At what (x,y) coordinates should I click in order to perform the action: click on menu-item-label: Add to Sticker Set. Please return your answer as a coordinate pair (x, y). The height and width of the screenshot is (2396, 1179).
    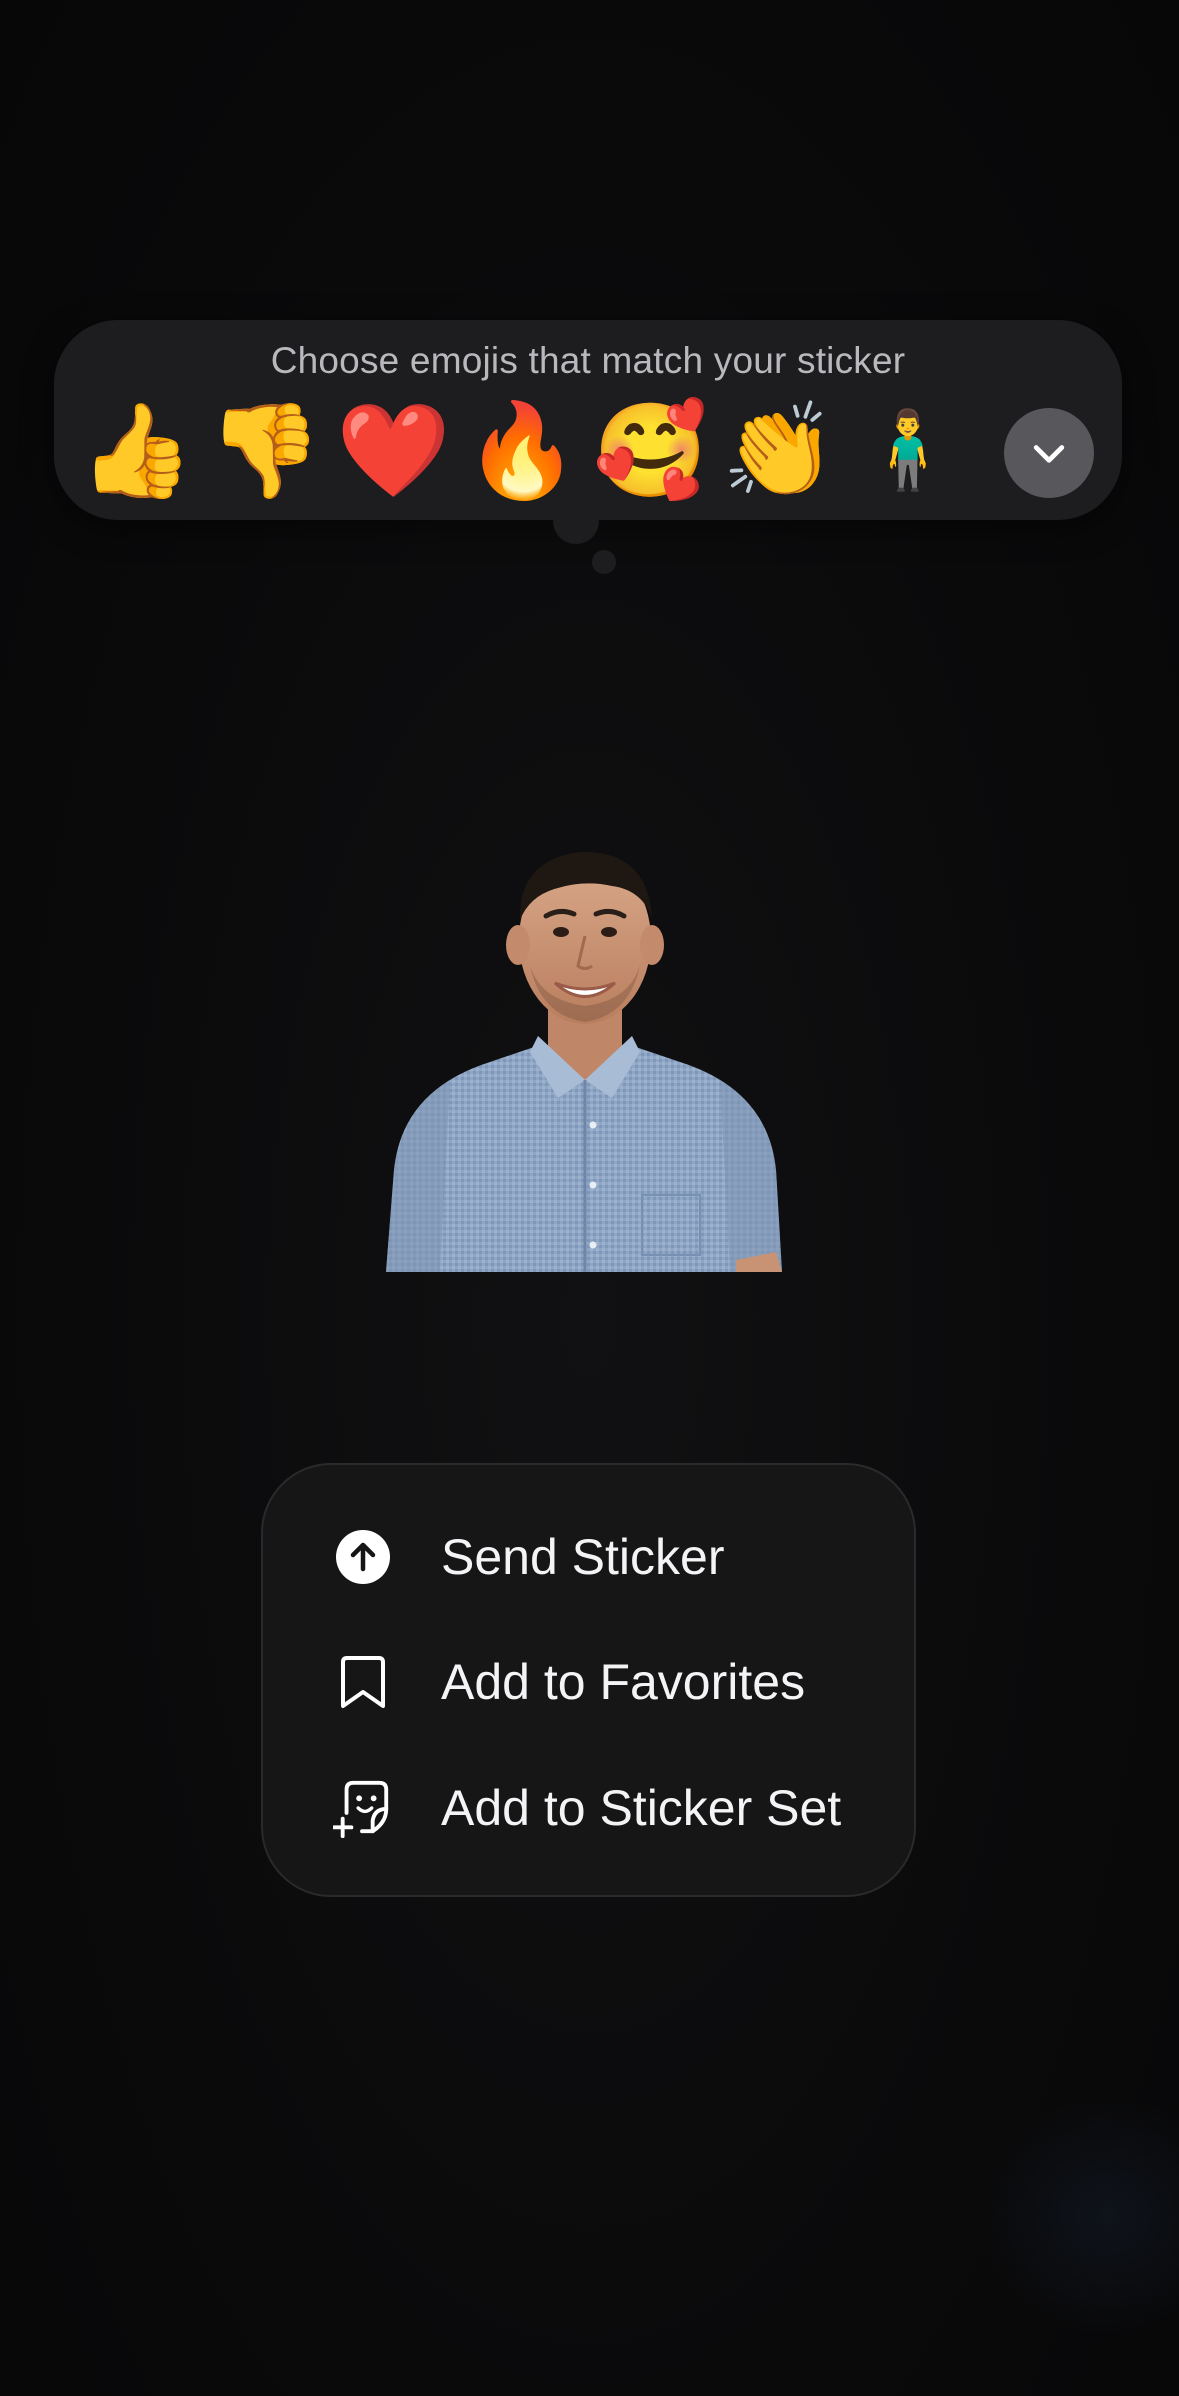
    Looking at the image, I should click on (641, 1808).